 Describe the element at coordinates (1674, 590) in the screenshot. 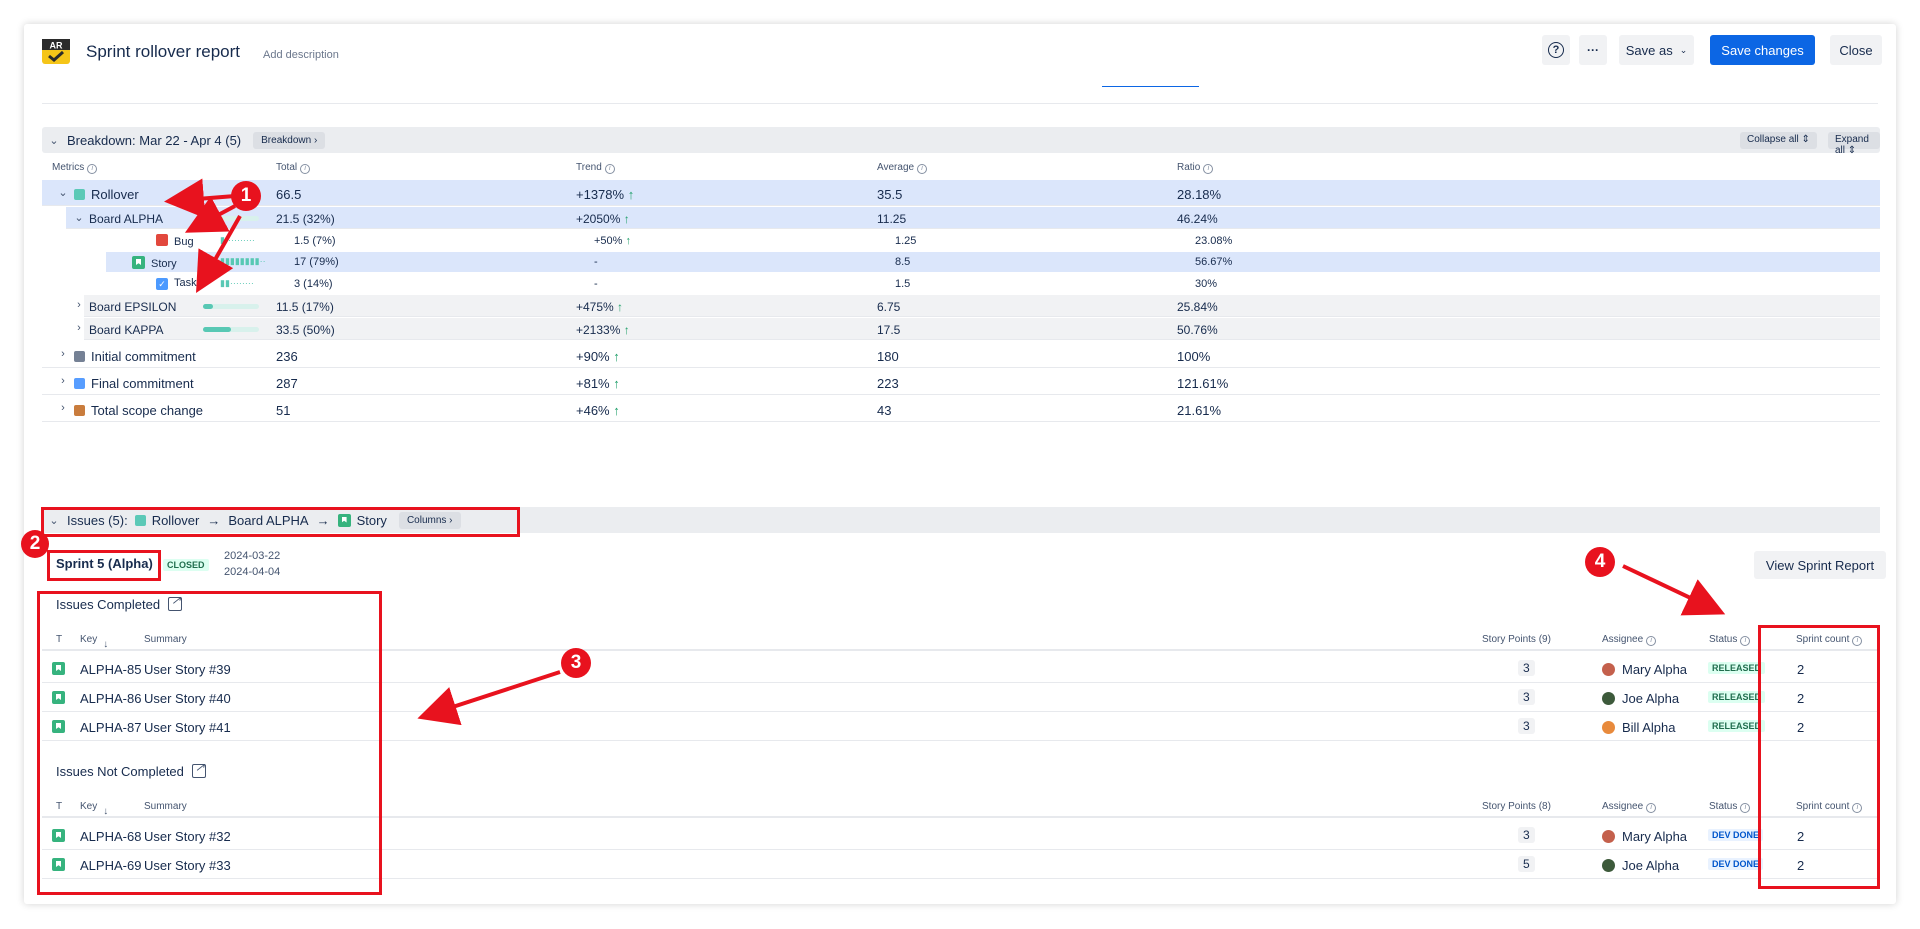

I see `arrow-to-sprint-count` at that location.